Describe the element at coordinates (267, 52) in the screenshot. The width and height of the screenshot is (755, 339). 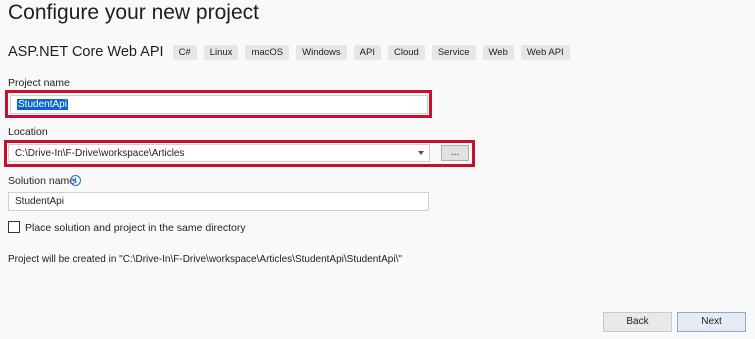
I see `tag: macOS` at that location.